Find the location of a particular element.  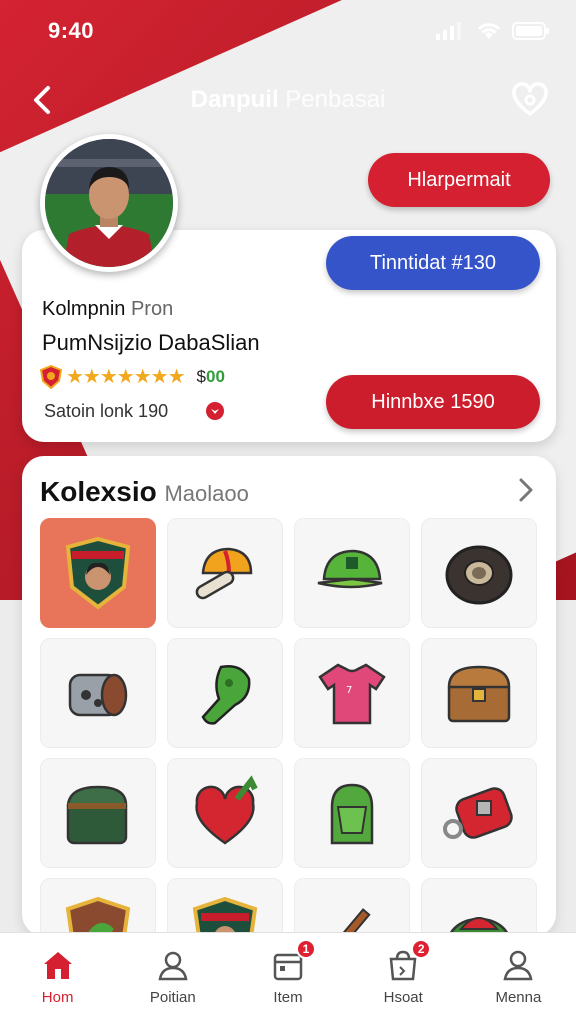

green-chest-icon is located at coordinates (97, 815).